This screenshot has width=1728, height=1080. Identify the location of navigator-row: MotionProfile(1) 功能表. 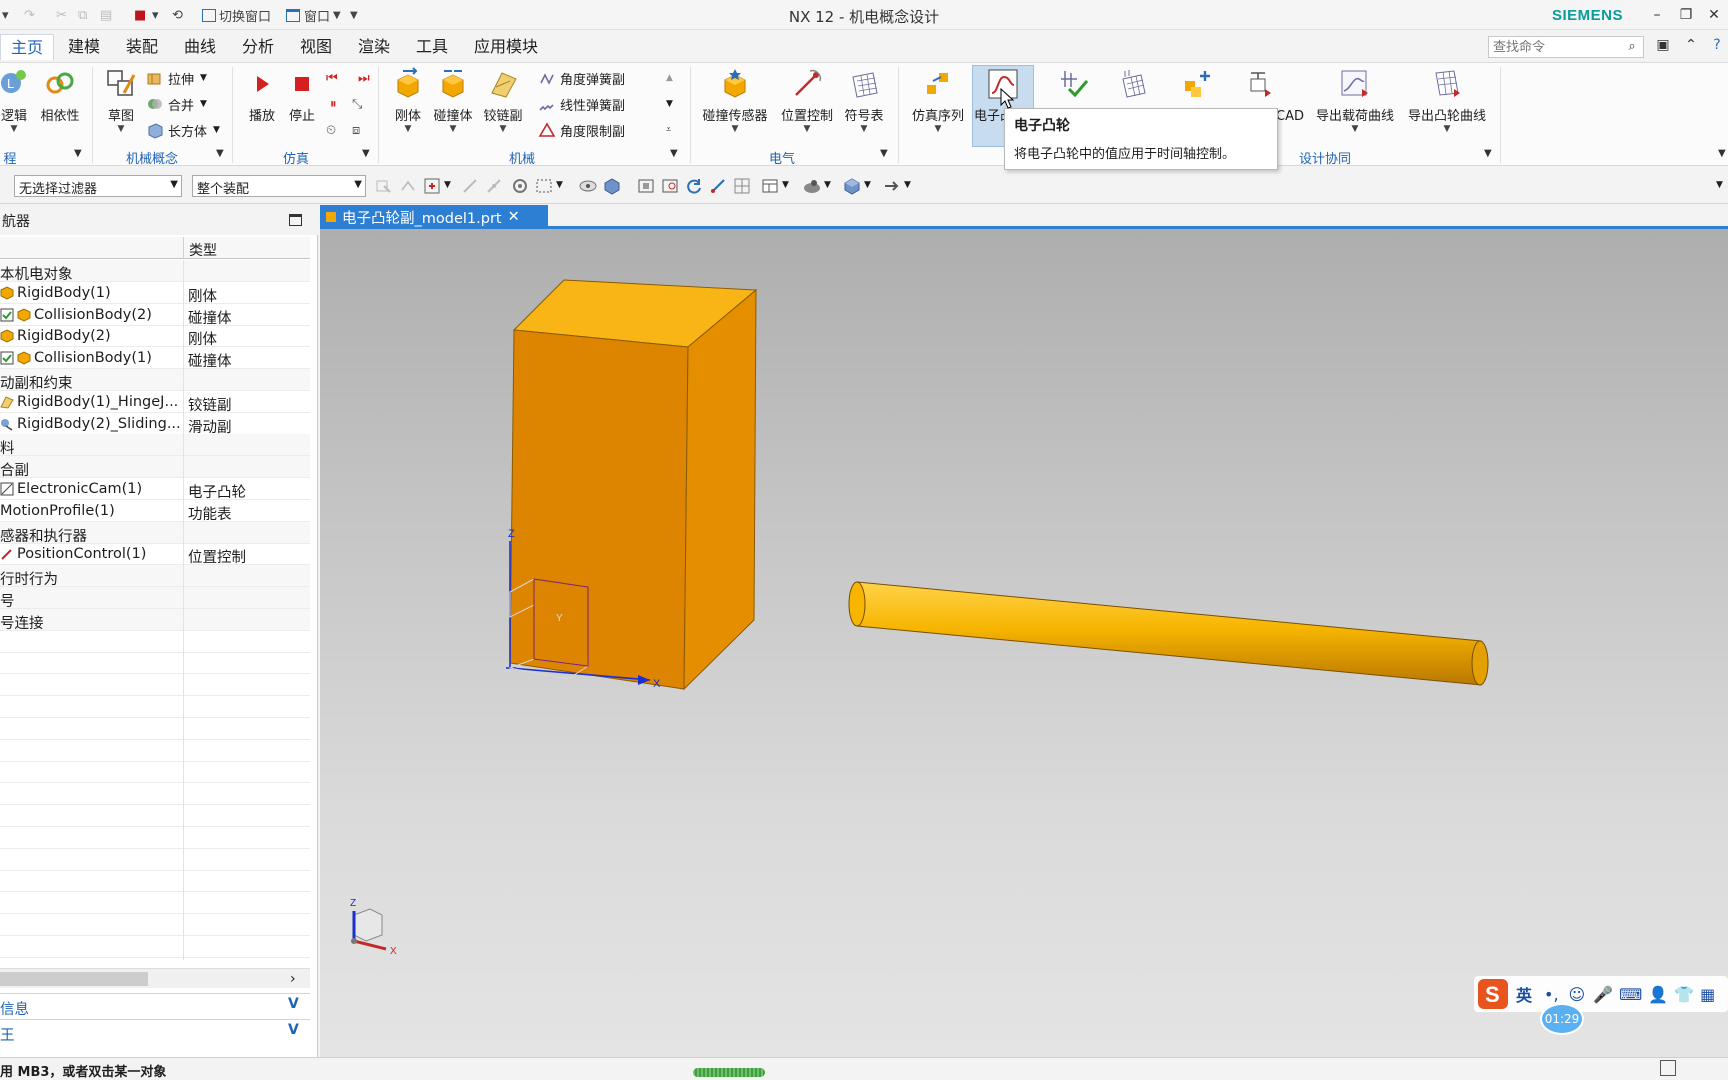
(155, 511).